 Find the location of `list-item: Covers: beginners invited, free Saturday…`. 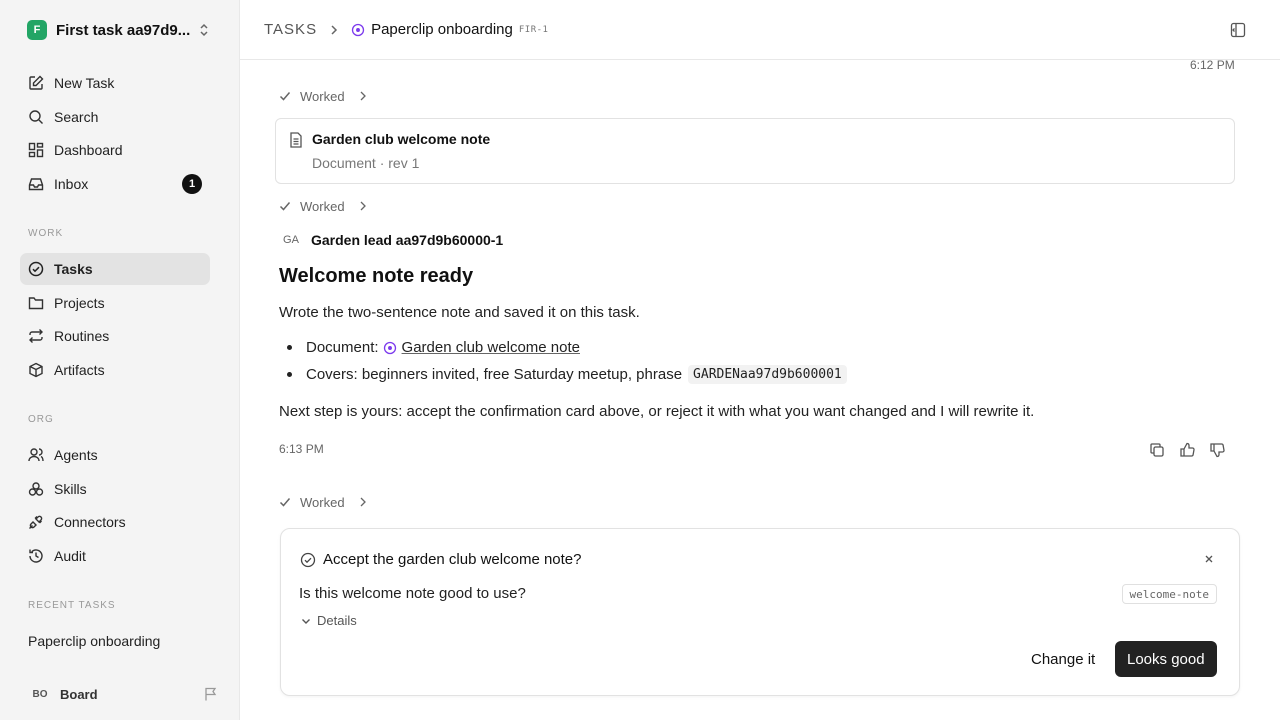

list-item: Covers: beginners invited, free Saturday… is located at coordinates (567, 374).